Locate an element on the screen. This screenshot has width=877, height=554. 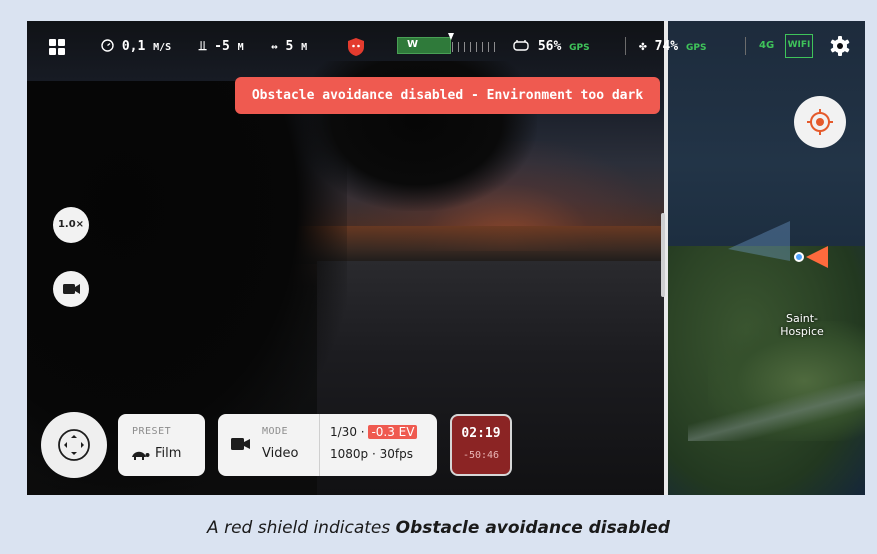
recording-time: 02:19 is located at coordinates (481, 433).